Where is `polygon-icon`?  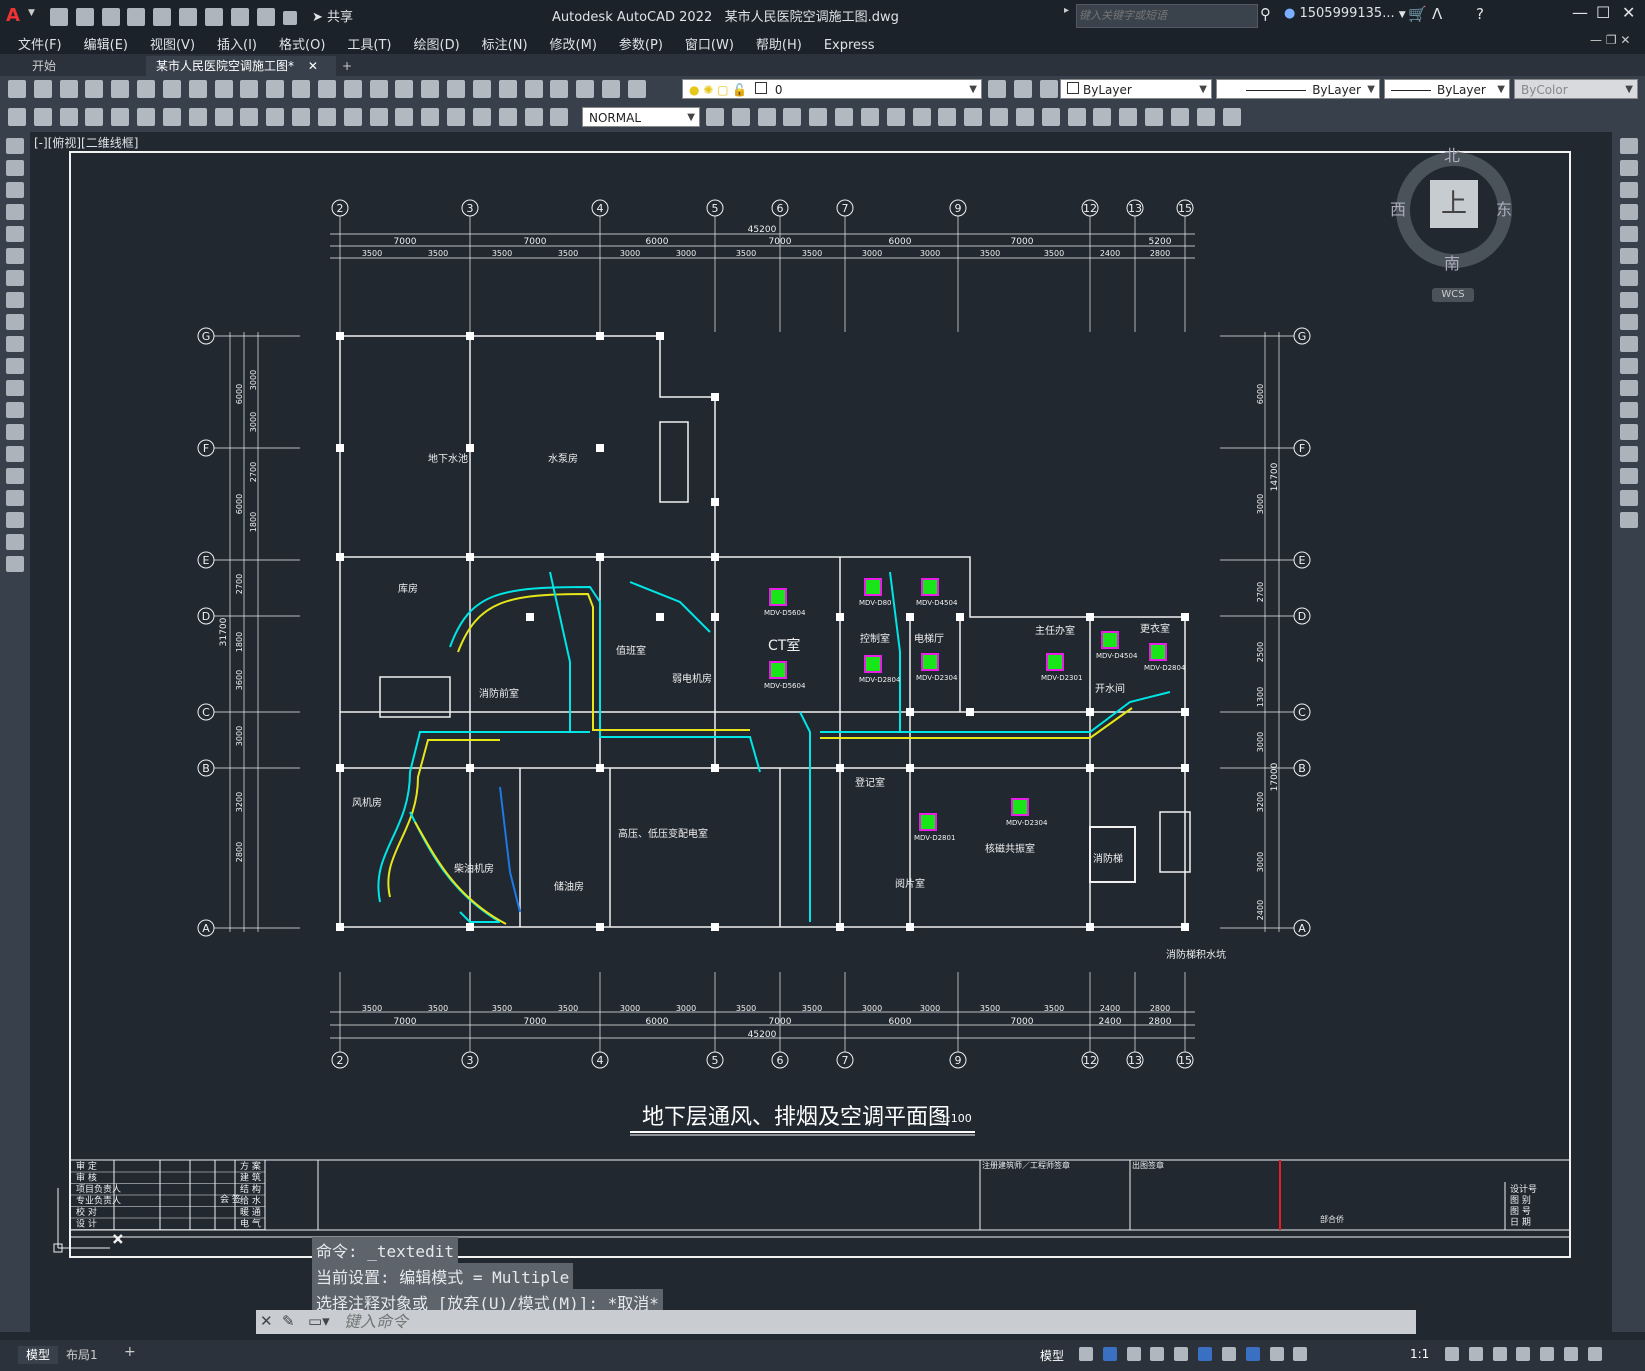
polygon-icon is located at coordinates (15, 212).